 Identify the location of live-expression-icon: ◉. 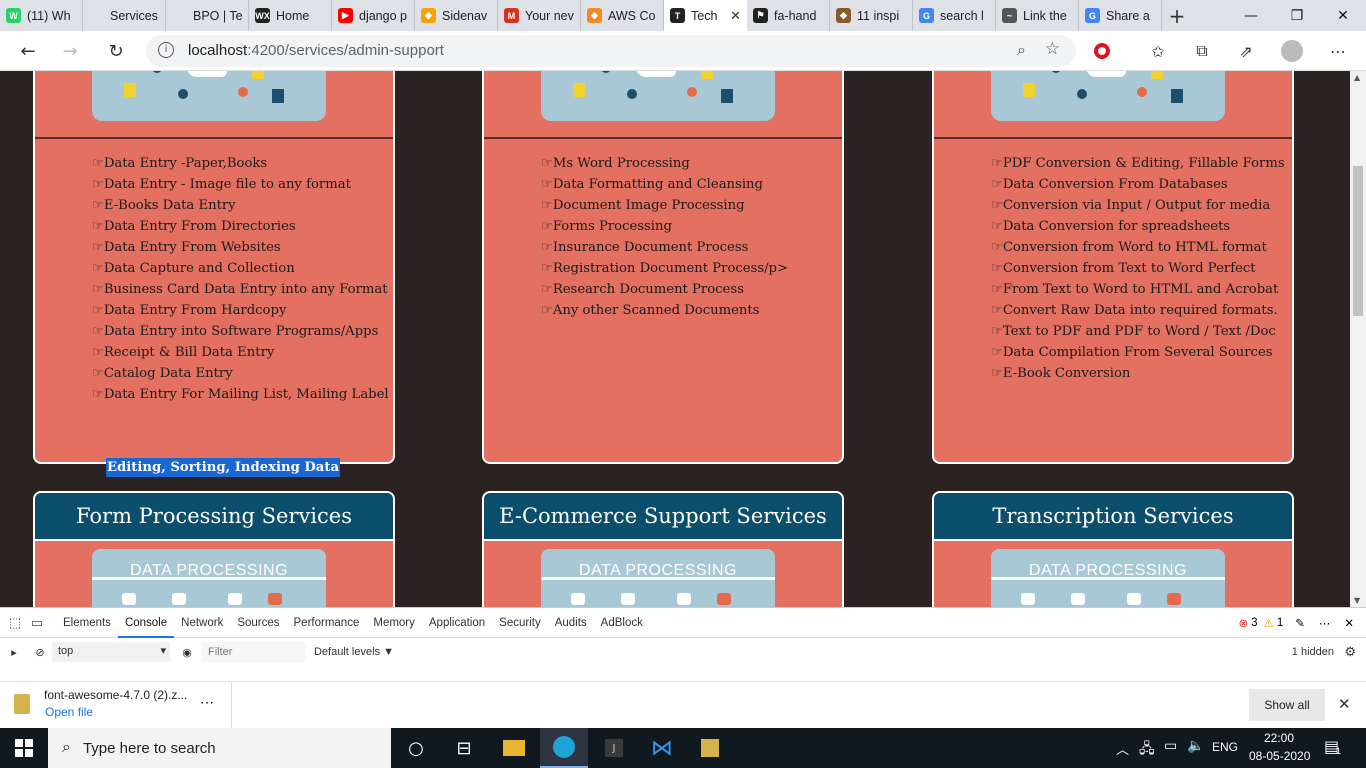
(187, 652).